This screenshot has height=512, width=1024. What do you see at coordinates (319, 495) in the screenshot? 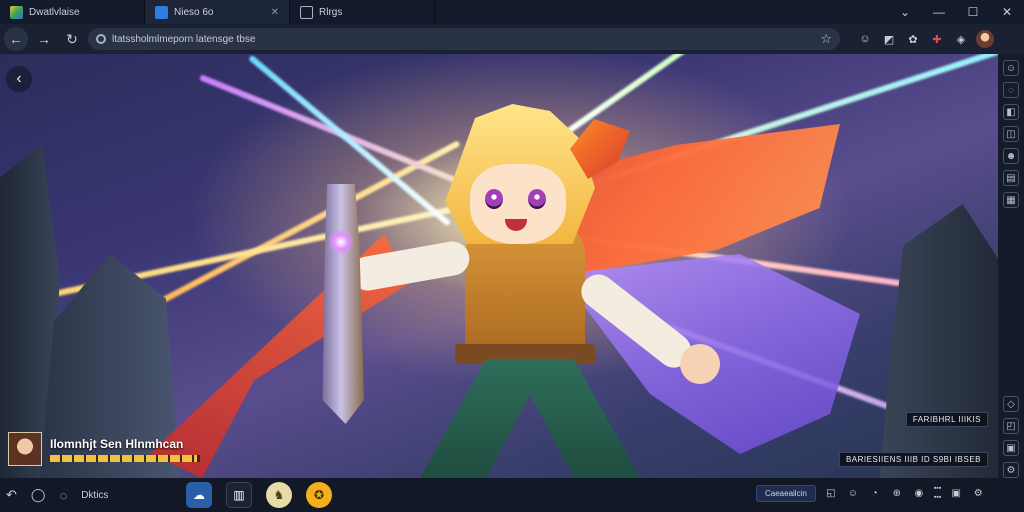
I see `star-app-icon: ✪` at bounding box center [319, 495].